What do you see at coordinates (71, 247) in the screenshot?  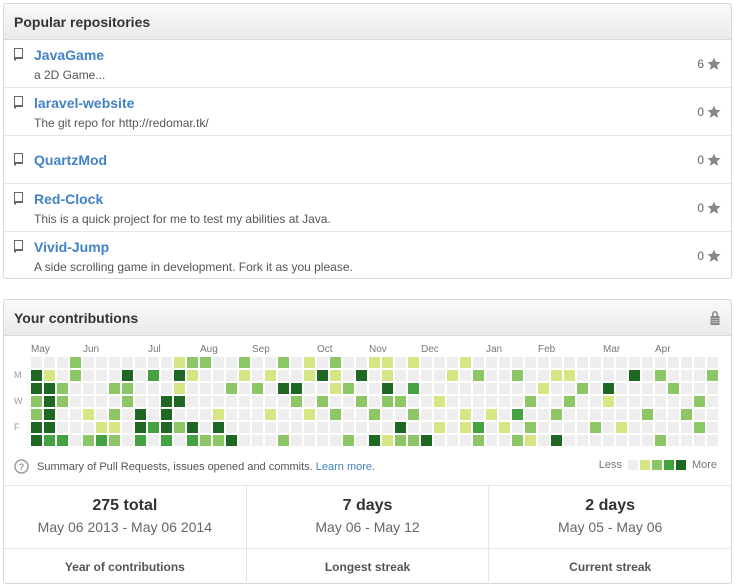 I see `repo-name-link: Vivid-Jump` at bounding box center [71, 247].